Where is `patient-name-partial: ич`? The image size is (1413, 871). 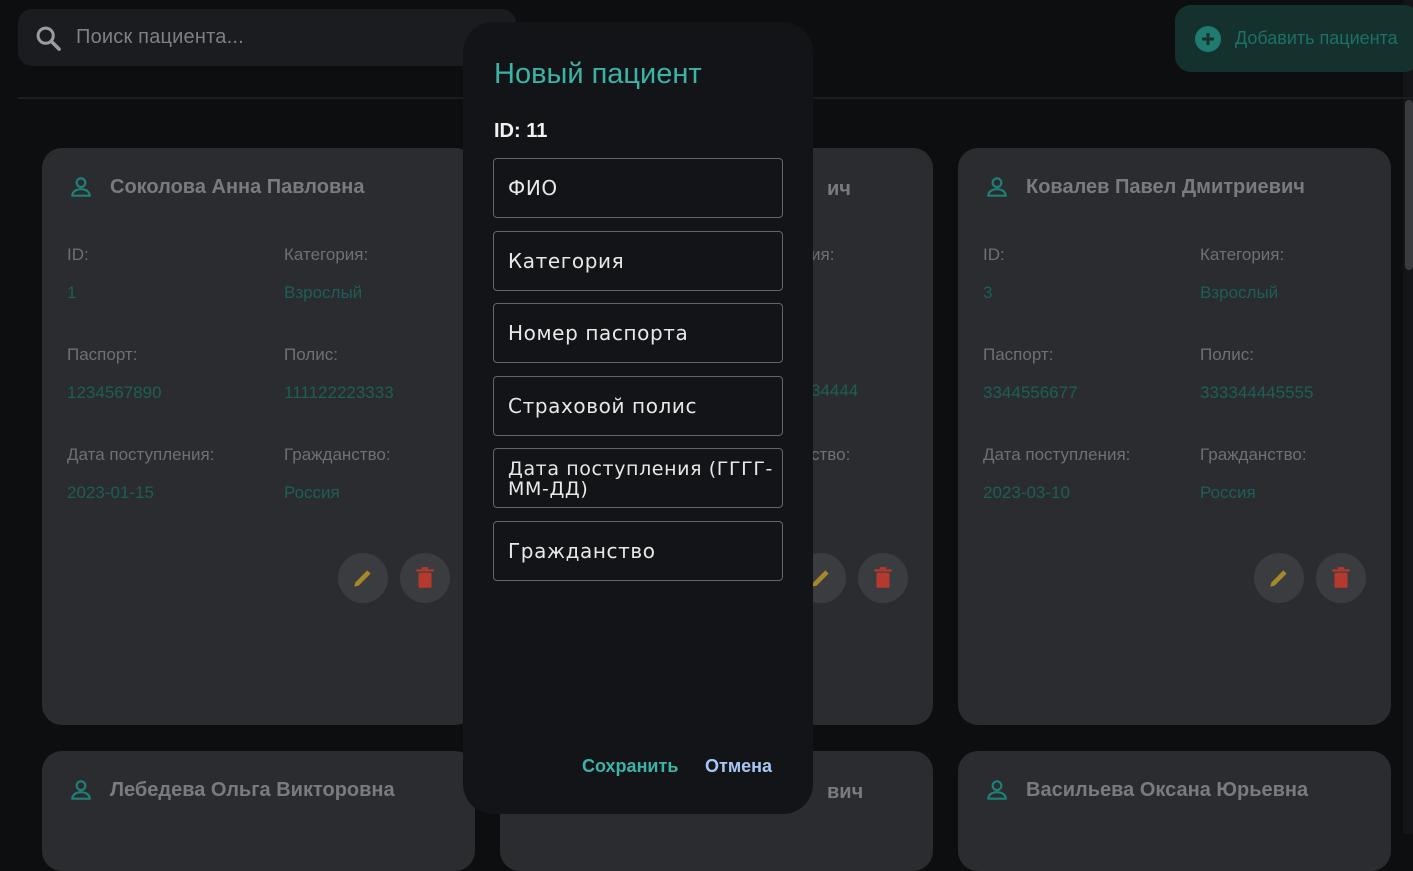 patient-name-partial: ич is located at coordinates (839, 189).